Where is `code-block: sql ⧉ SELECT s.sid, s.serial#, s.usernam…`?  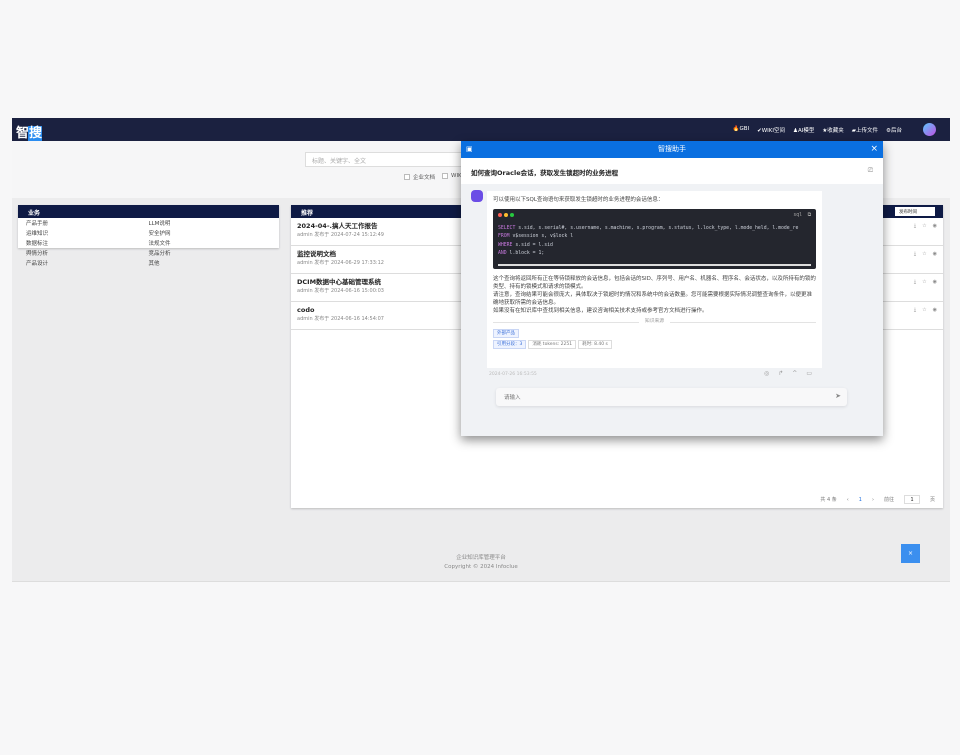
code-block: sql ⧉ SELECT s.sid, s.serial#, s.usernam… is located at coordinates (654, 239).